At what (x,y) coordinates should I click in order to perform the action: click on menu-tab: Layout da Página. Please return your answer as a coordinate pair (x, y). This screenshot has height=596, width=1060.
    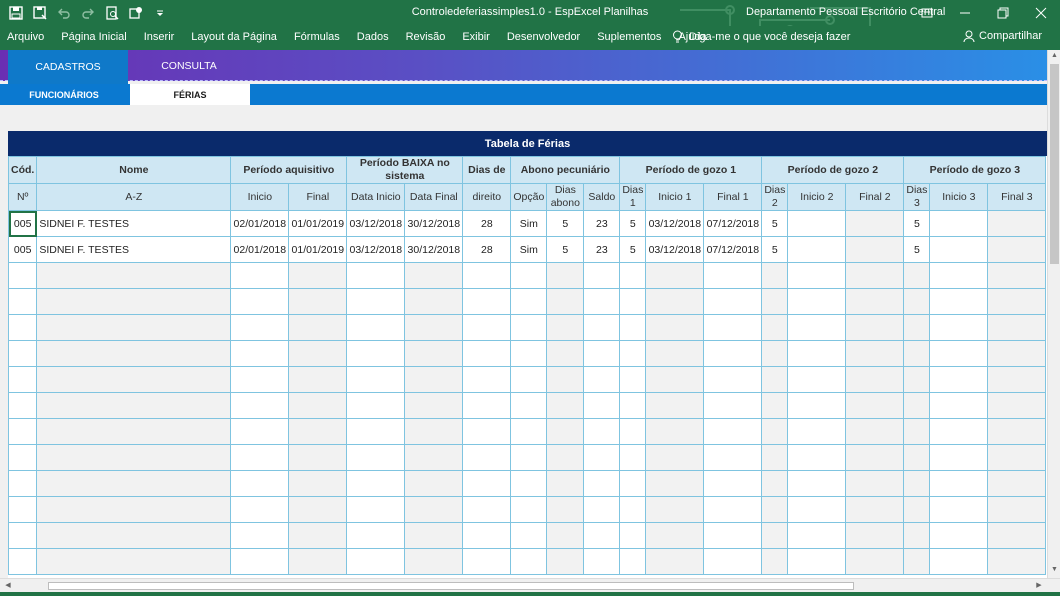
    Looking at the image, I should click on (235, 37).